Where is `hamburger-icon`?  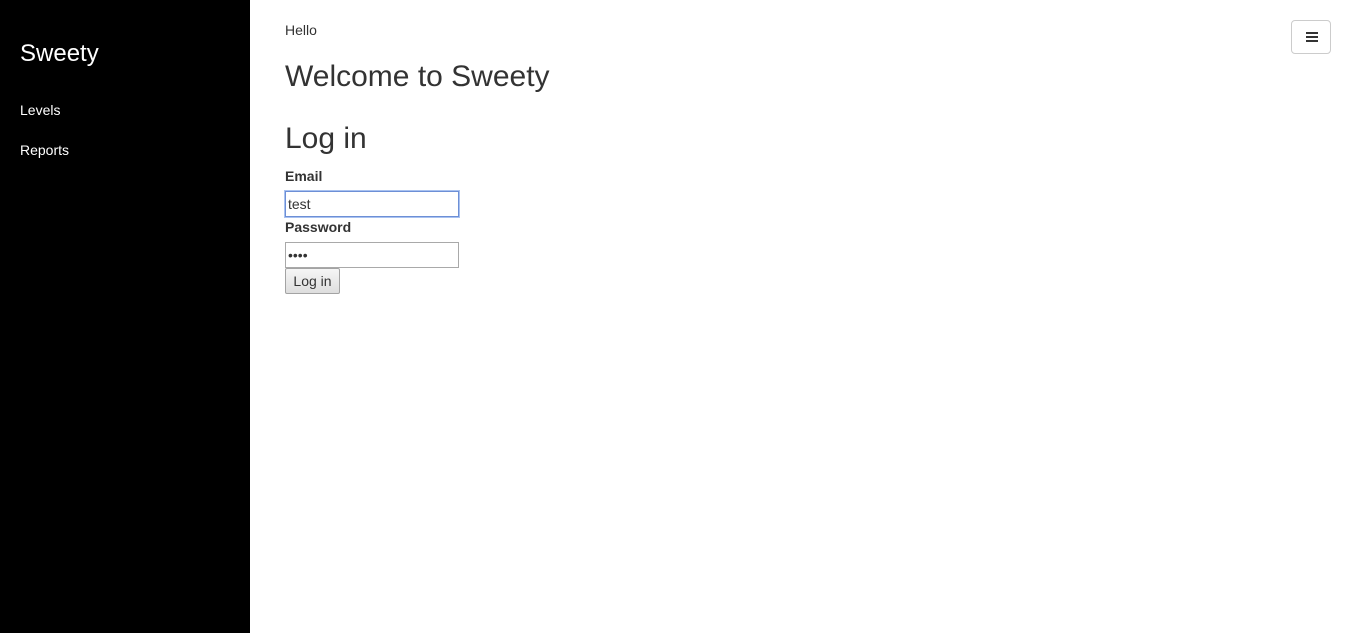
hamburger-icon is located at coordinates (1312, 37).